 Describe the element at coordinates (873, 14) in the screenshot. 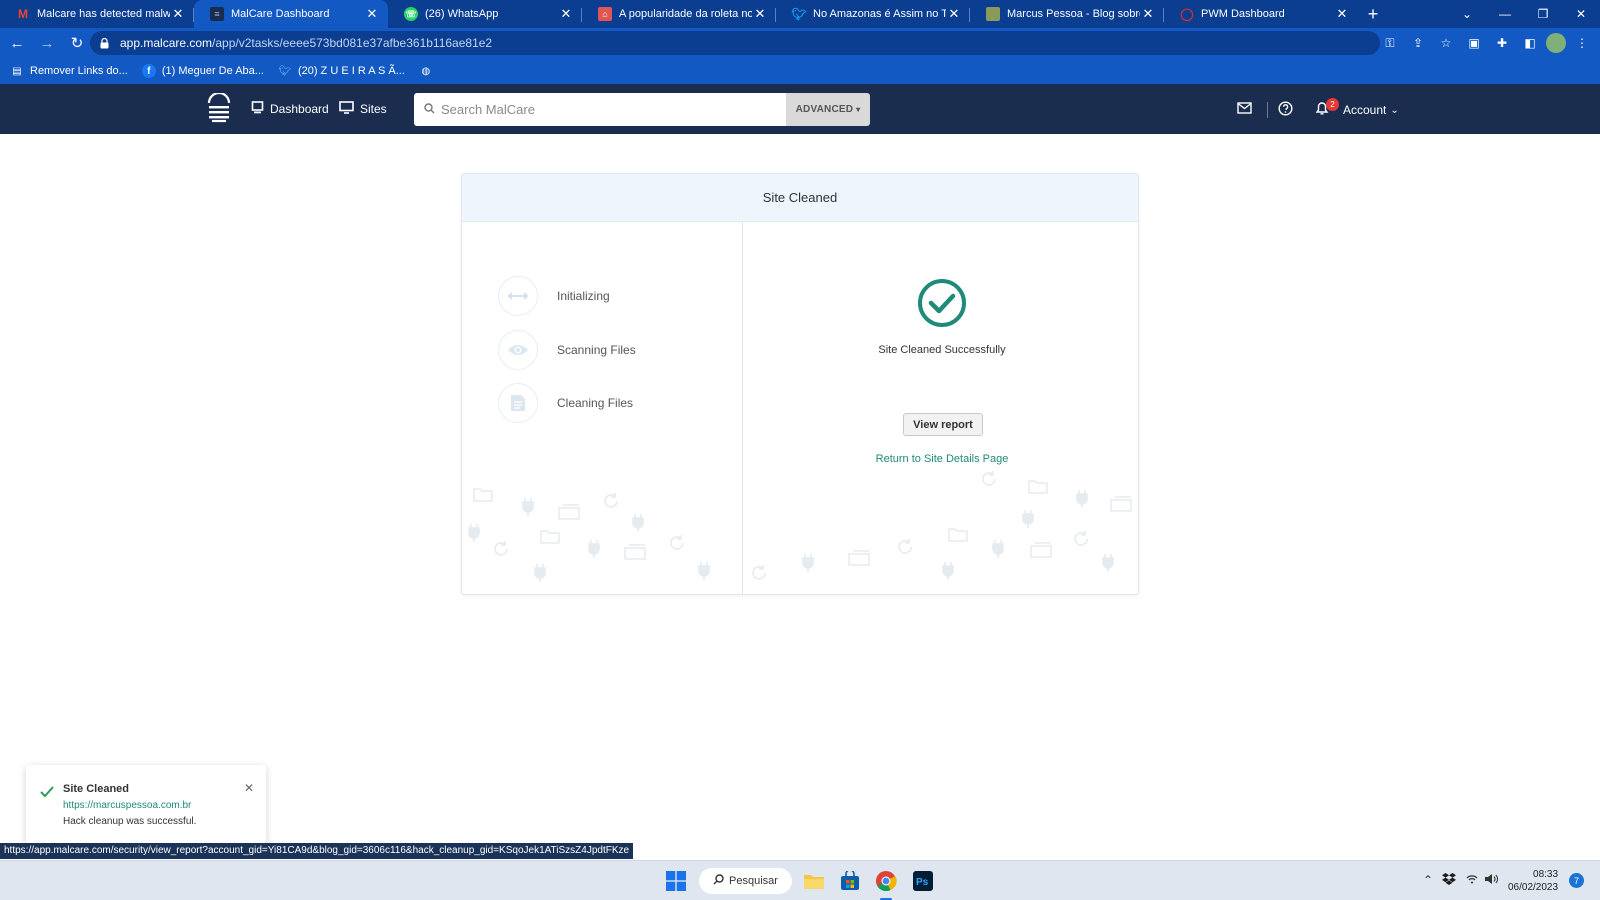

I see `browser-tab: 🐦︎ No Amazonas é Assim no Twitte ✕` at that location.